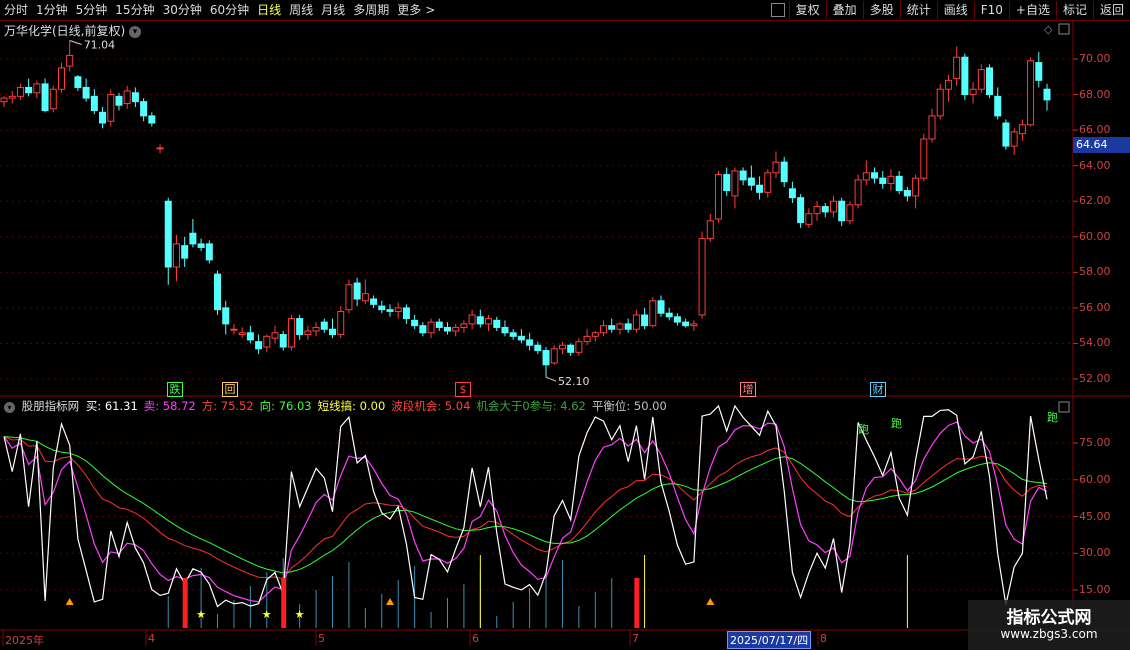 Image resolution: width=1130 pixels, height=650 pixels. I want to click on indicator-field-4: 短线搞: 0.00, so click(351, 406).